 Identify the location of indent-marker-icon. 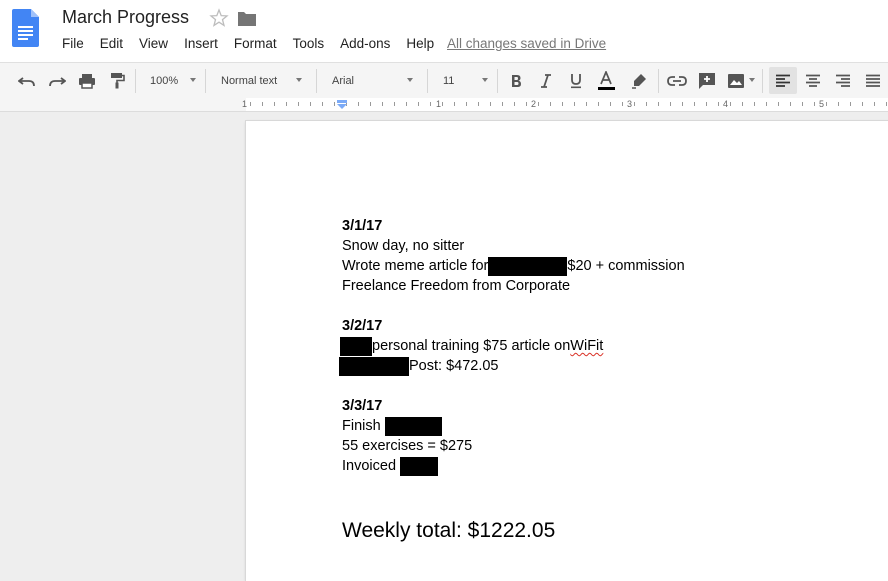
(342, 105).